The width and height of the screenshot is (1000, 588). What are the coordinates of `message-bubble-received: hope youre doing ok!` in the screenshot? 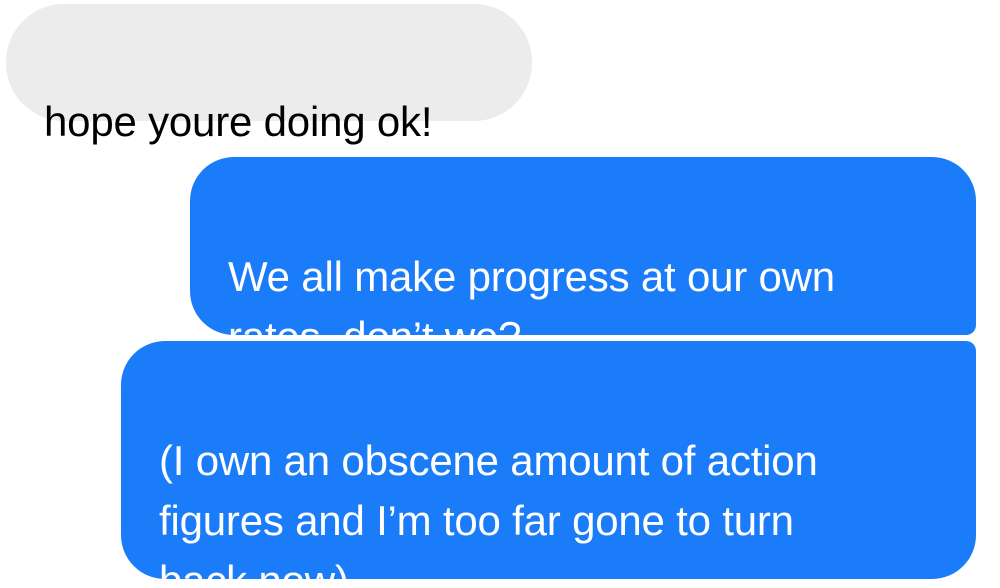 It's located at (269, 74).